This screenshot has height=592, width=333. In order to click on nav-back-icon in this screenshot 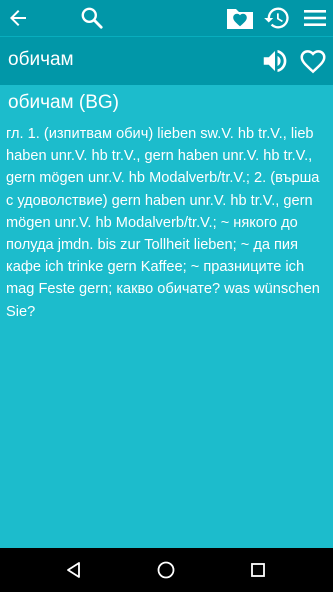, I will do `click(73, 570)`.